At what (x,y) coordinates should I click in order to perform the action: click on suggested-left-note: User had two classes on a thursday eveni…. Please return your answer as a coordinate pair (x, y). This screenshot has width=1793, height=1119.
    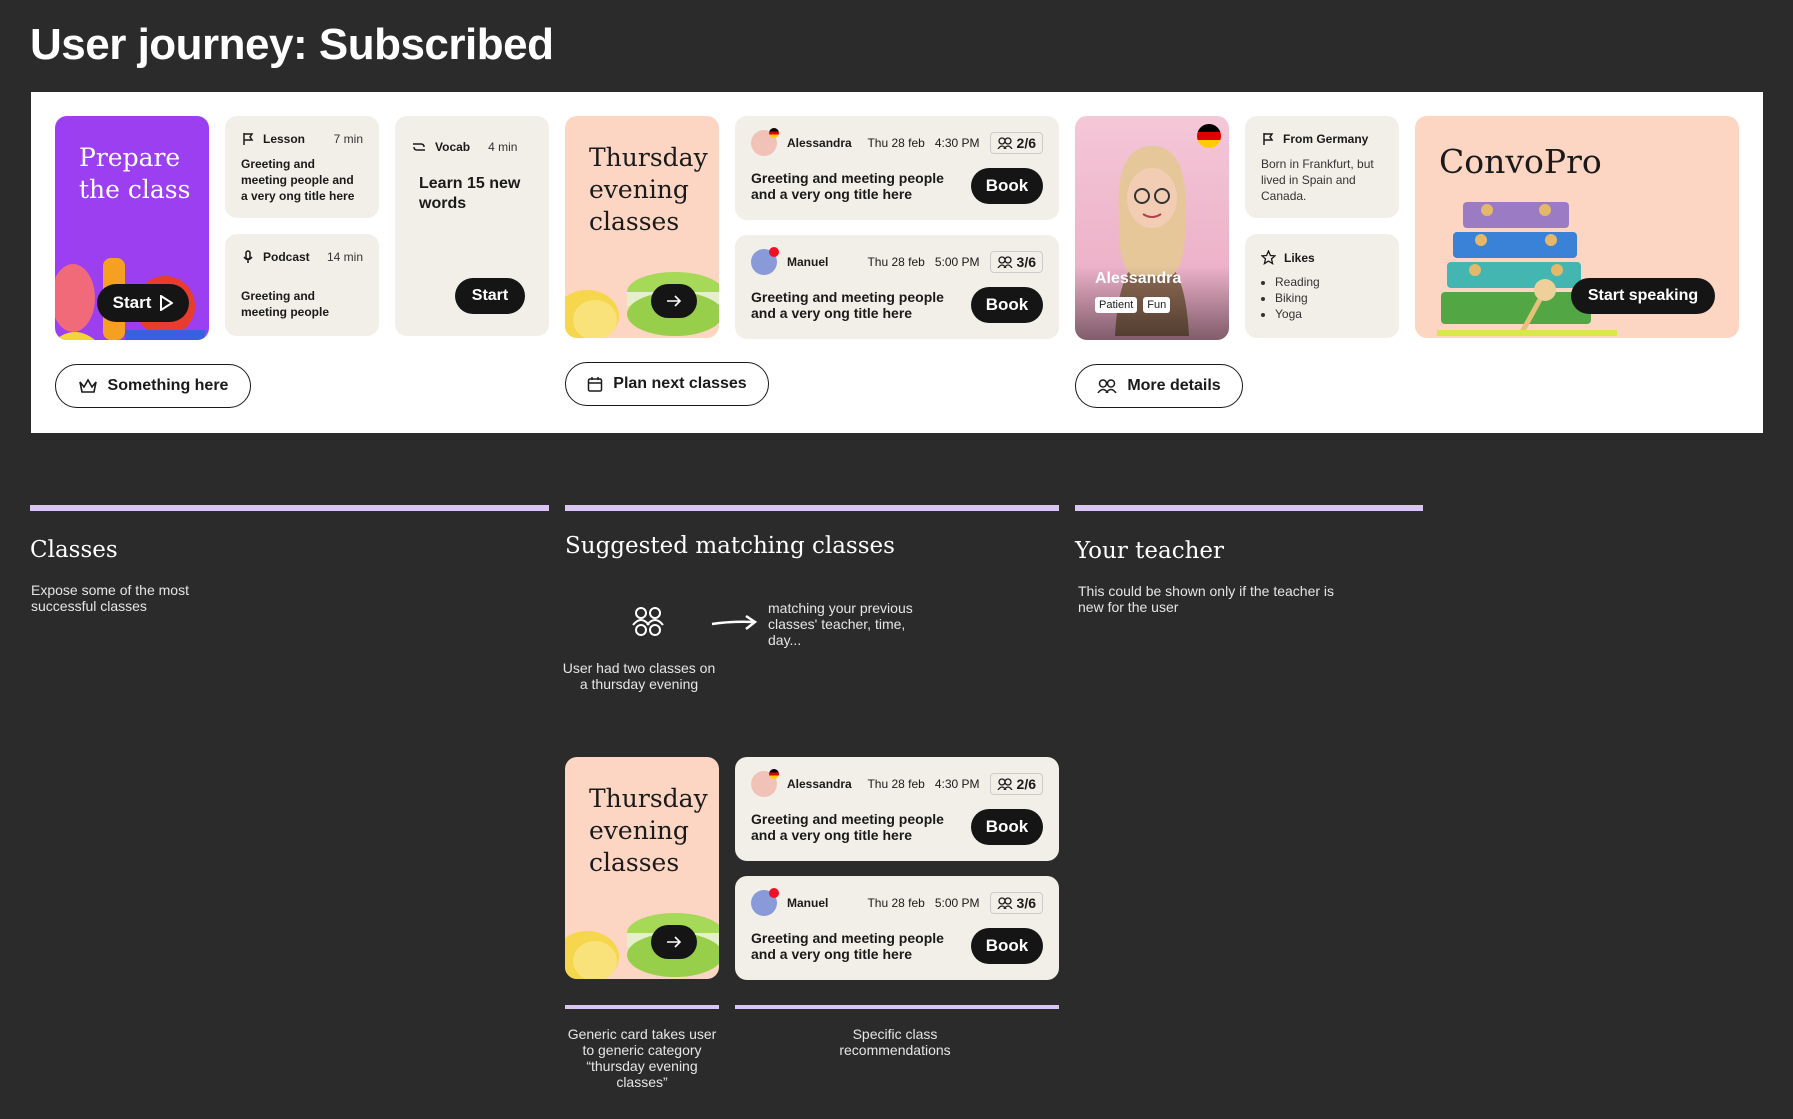
    Looking at the image, I should click on (639, 676).